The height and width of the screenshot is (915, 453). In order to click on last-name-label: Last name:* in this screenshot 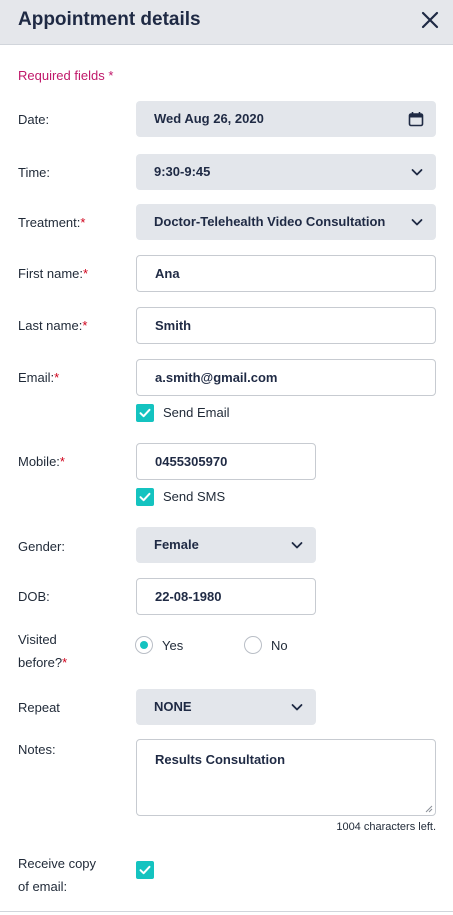, I will do `click(53, 325)`.